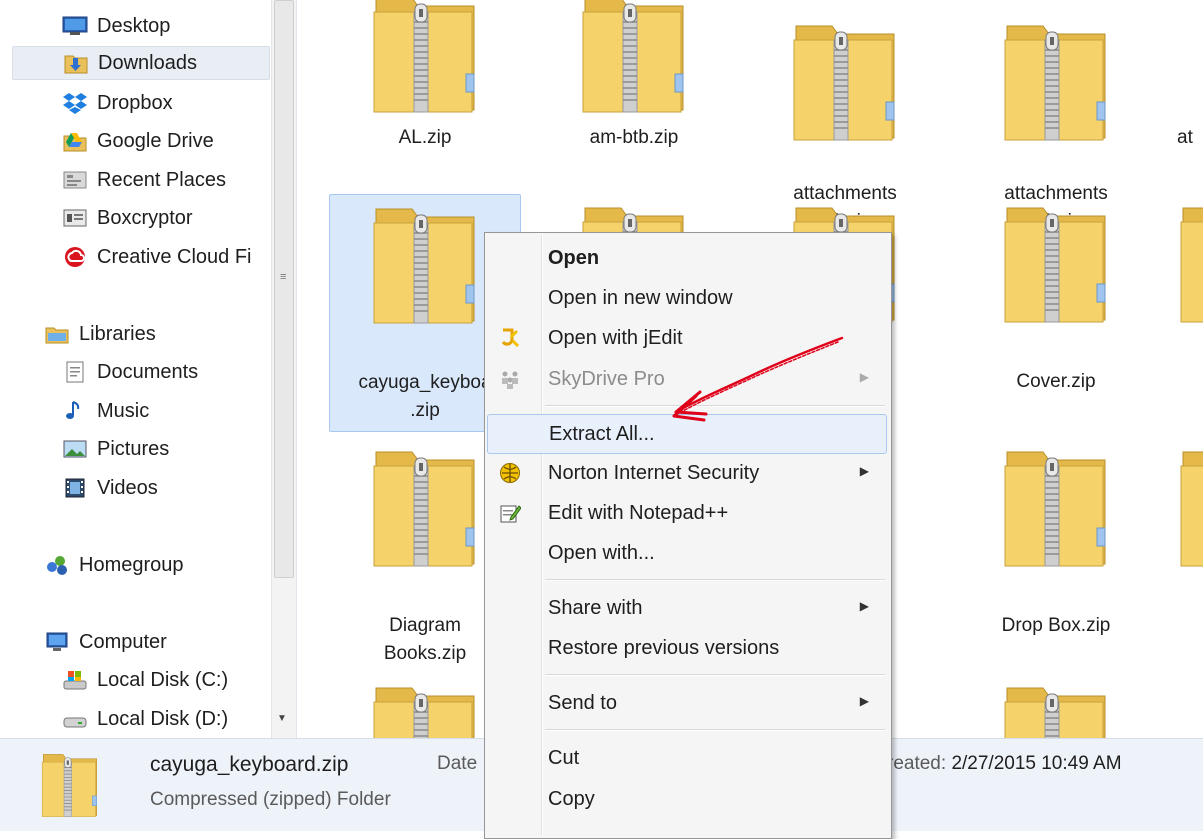 The width and height of the screenshot is (1203, 839). I want to click on menu-item-label: Restore previous versions, so click(664, 648).